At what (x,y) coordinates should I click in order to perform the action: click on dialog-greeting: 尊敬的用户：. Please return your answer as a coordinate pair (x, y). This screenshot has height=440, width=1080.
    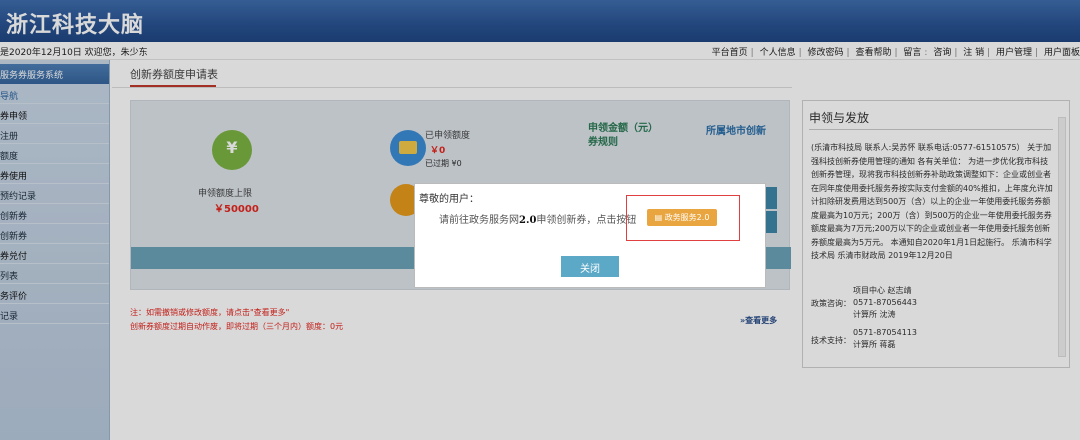
    Looking at the image, I should click on (449, 199).